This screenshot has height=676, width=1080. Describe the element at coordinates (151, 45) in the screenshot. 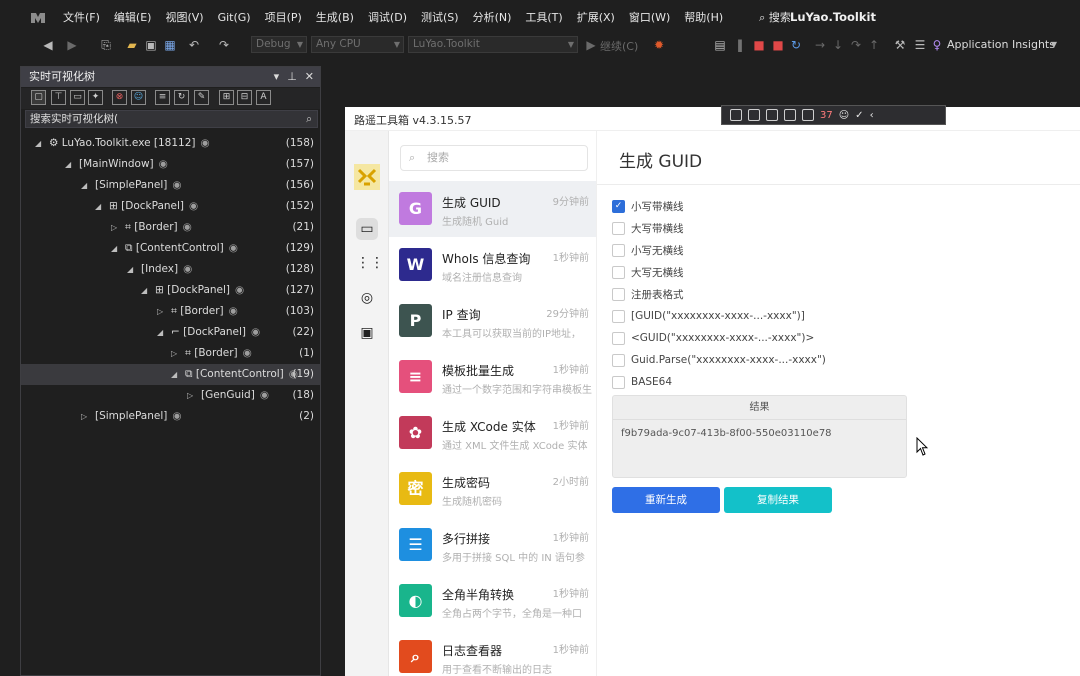

I see `save-icon: ▣` at that location.